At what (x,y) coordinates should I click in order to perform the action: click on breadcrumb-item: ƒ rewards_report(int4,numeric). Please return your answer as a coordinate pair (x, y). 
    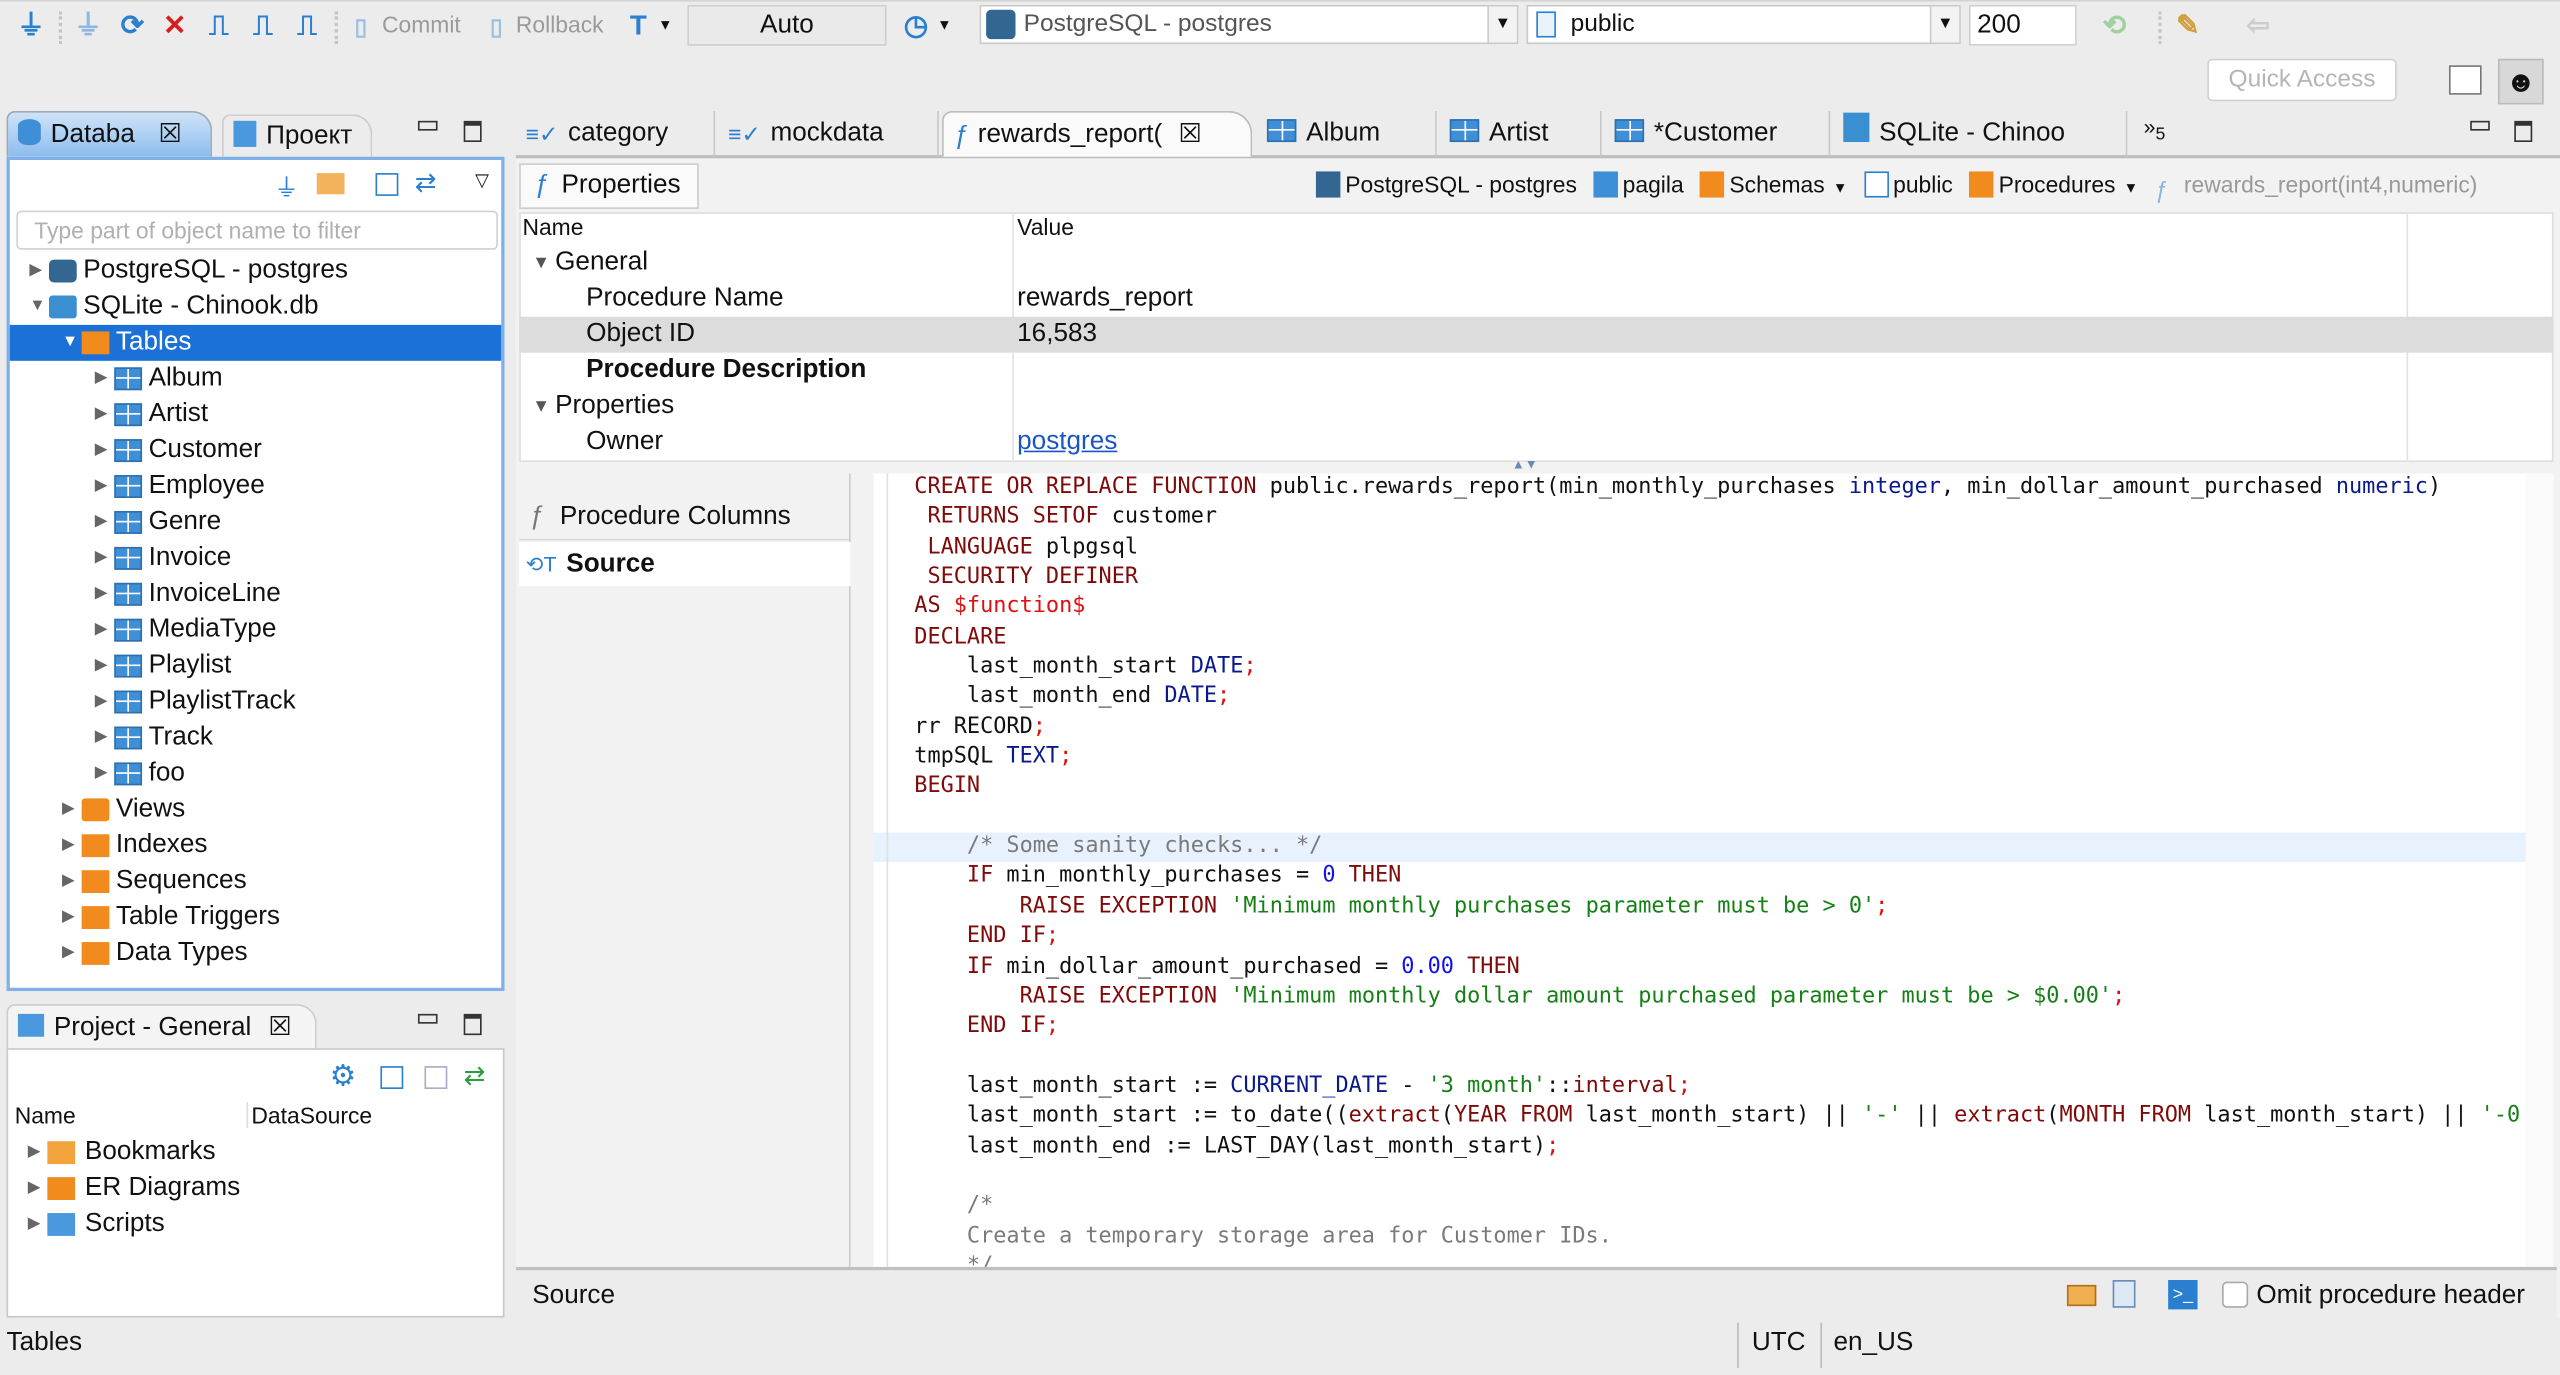
    Looking at the image, I should click on (2316, 186).